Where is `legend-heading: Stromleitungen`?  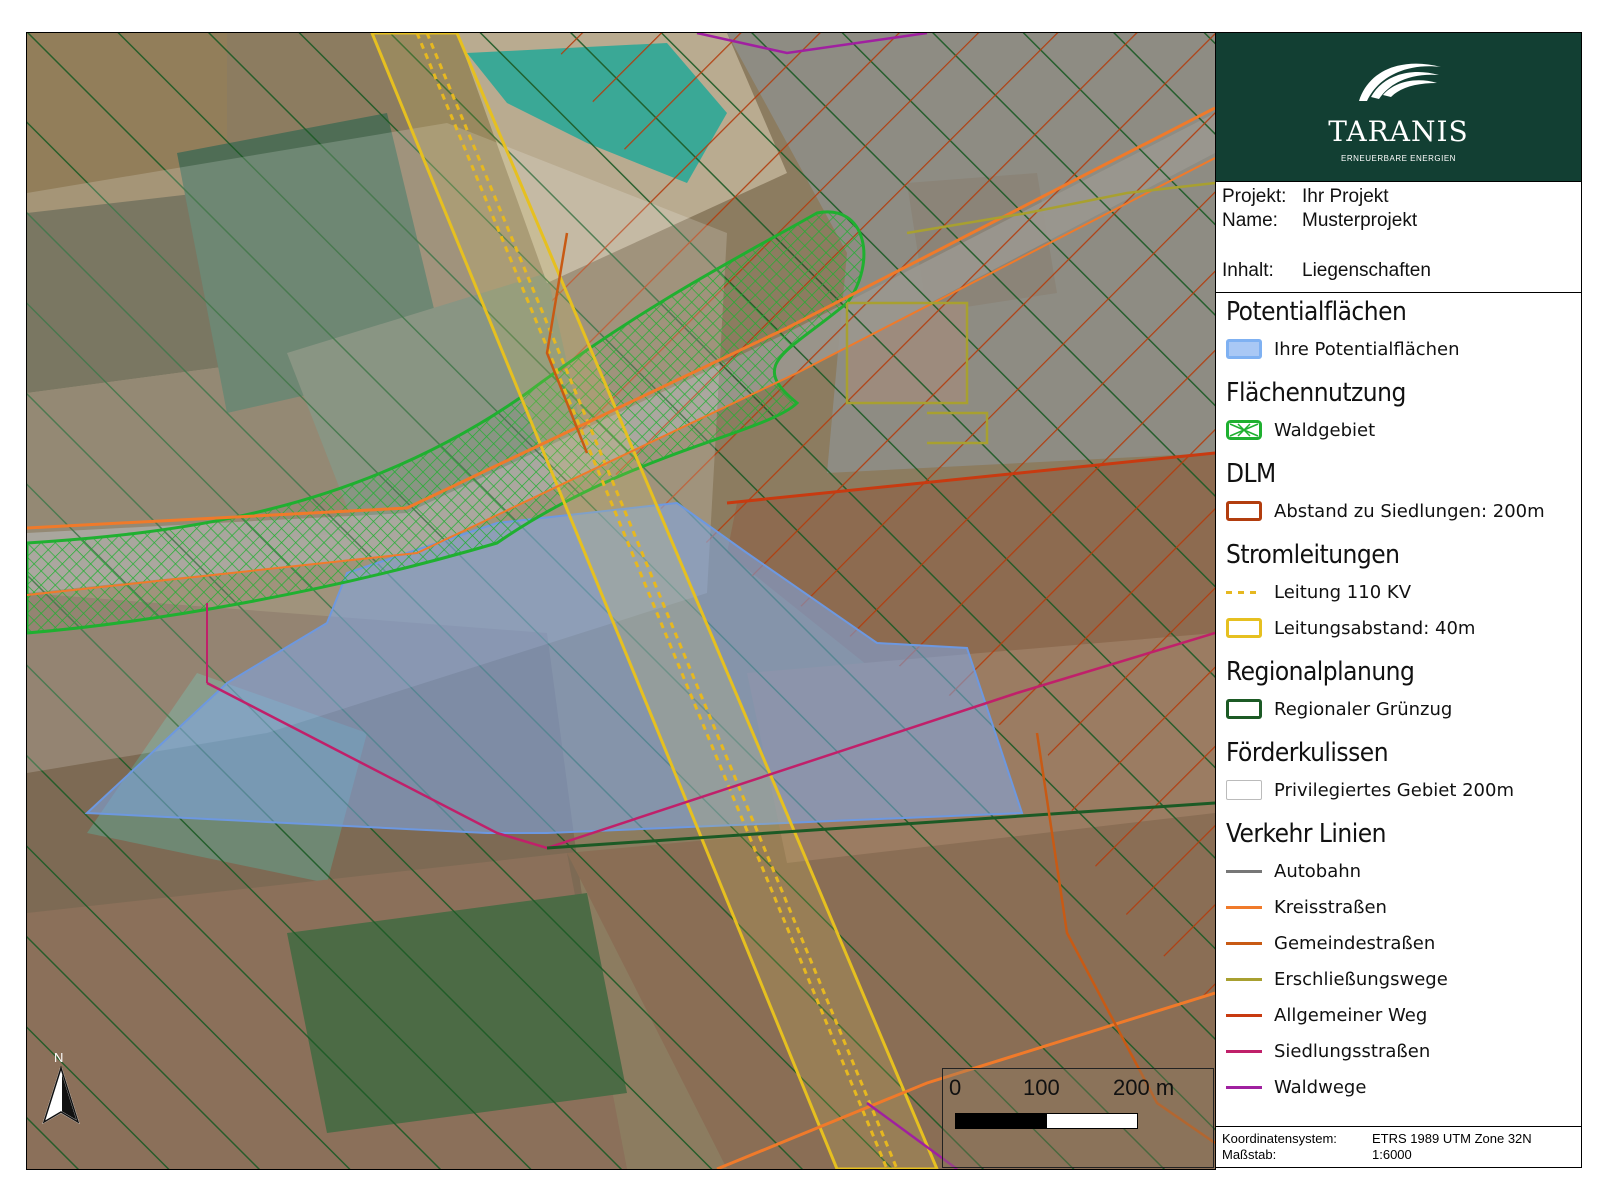 legend-heading: Stromleitungen is located at coordinates (1313, 555).